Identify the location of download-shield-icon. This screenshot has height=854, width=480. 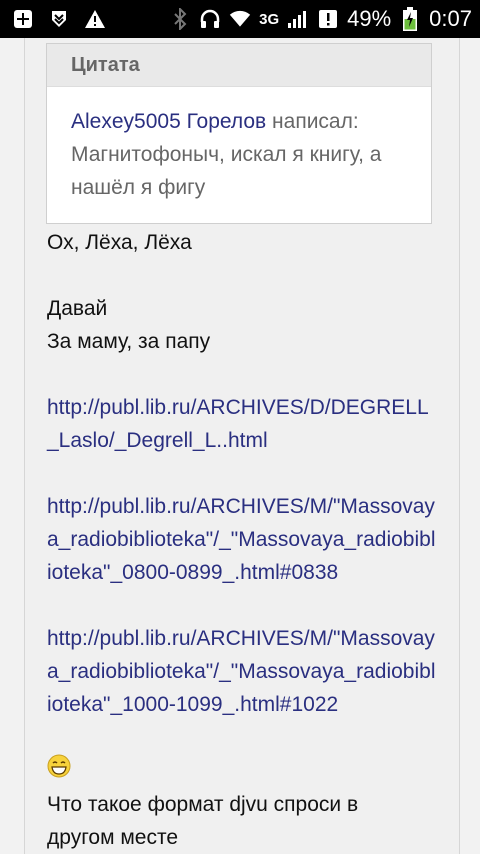
(59, 19).